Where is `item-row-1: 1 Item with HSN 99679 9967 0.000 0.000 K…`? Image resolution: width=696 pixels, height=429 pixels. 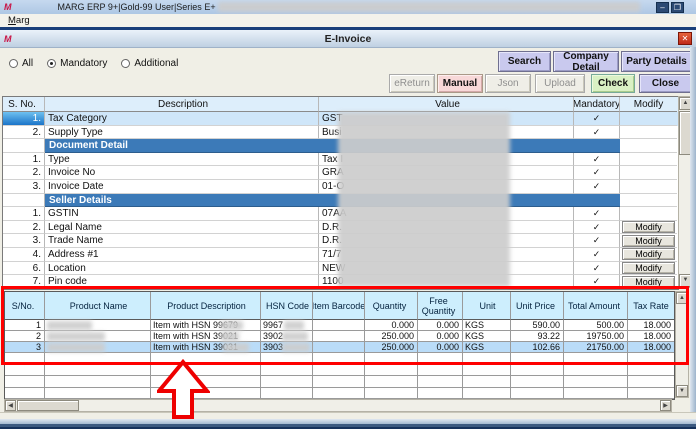 item-row-1: 1 Item with HSN 99679 9967 0.000 0.000 K… is located at coordinates (339, 325).